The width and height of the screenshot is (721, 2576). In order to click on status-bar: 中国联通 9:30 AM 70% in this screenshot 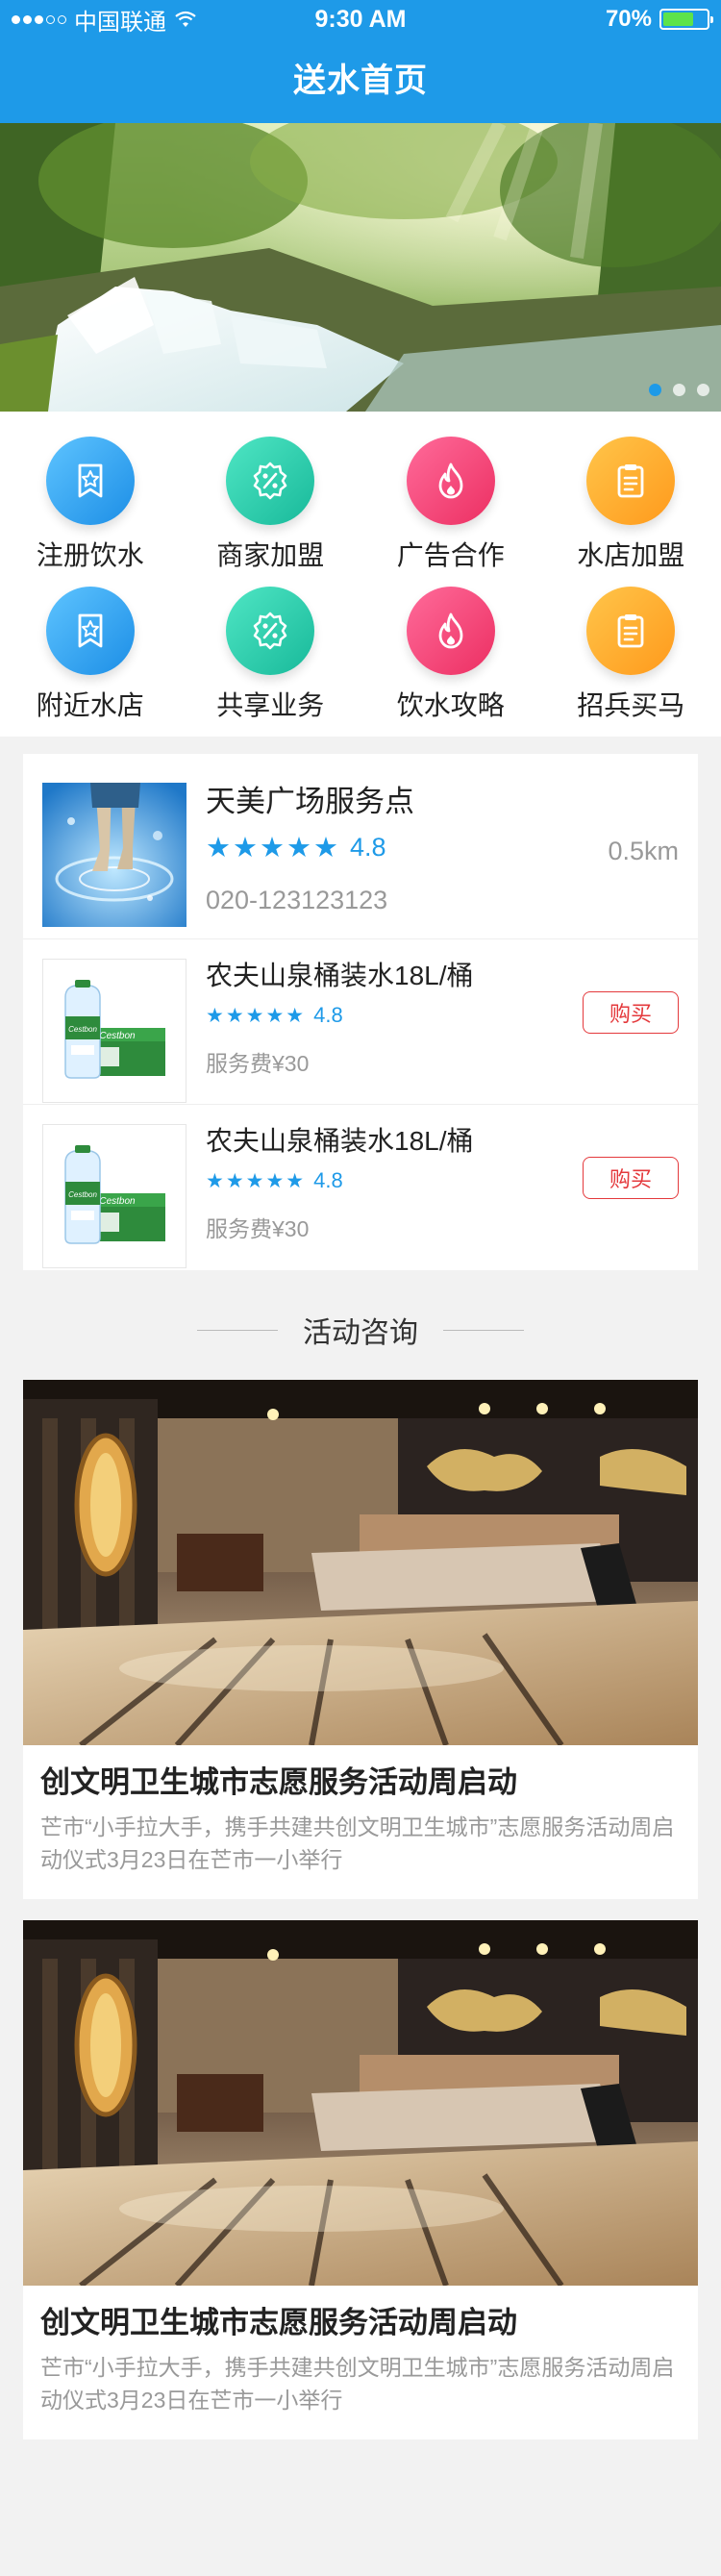, I will do `click(360, 19)`.